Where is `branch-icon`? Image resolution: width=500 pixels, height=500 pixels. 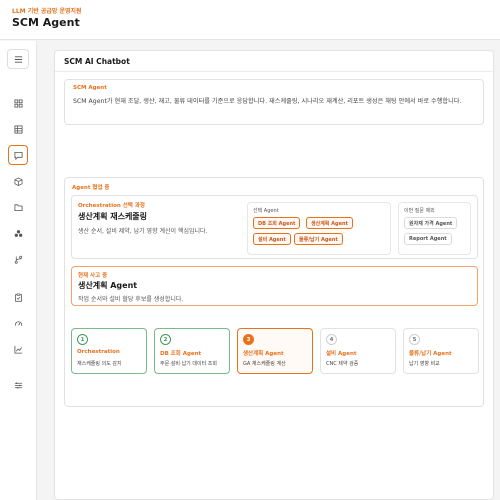
branch-icon is located at coordinates (18, 259).